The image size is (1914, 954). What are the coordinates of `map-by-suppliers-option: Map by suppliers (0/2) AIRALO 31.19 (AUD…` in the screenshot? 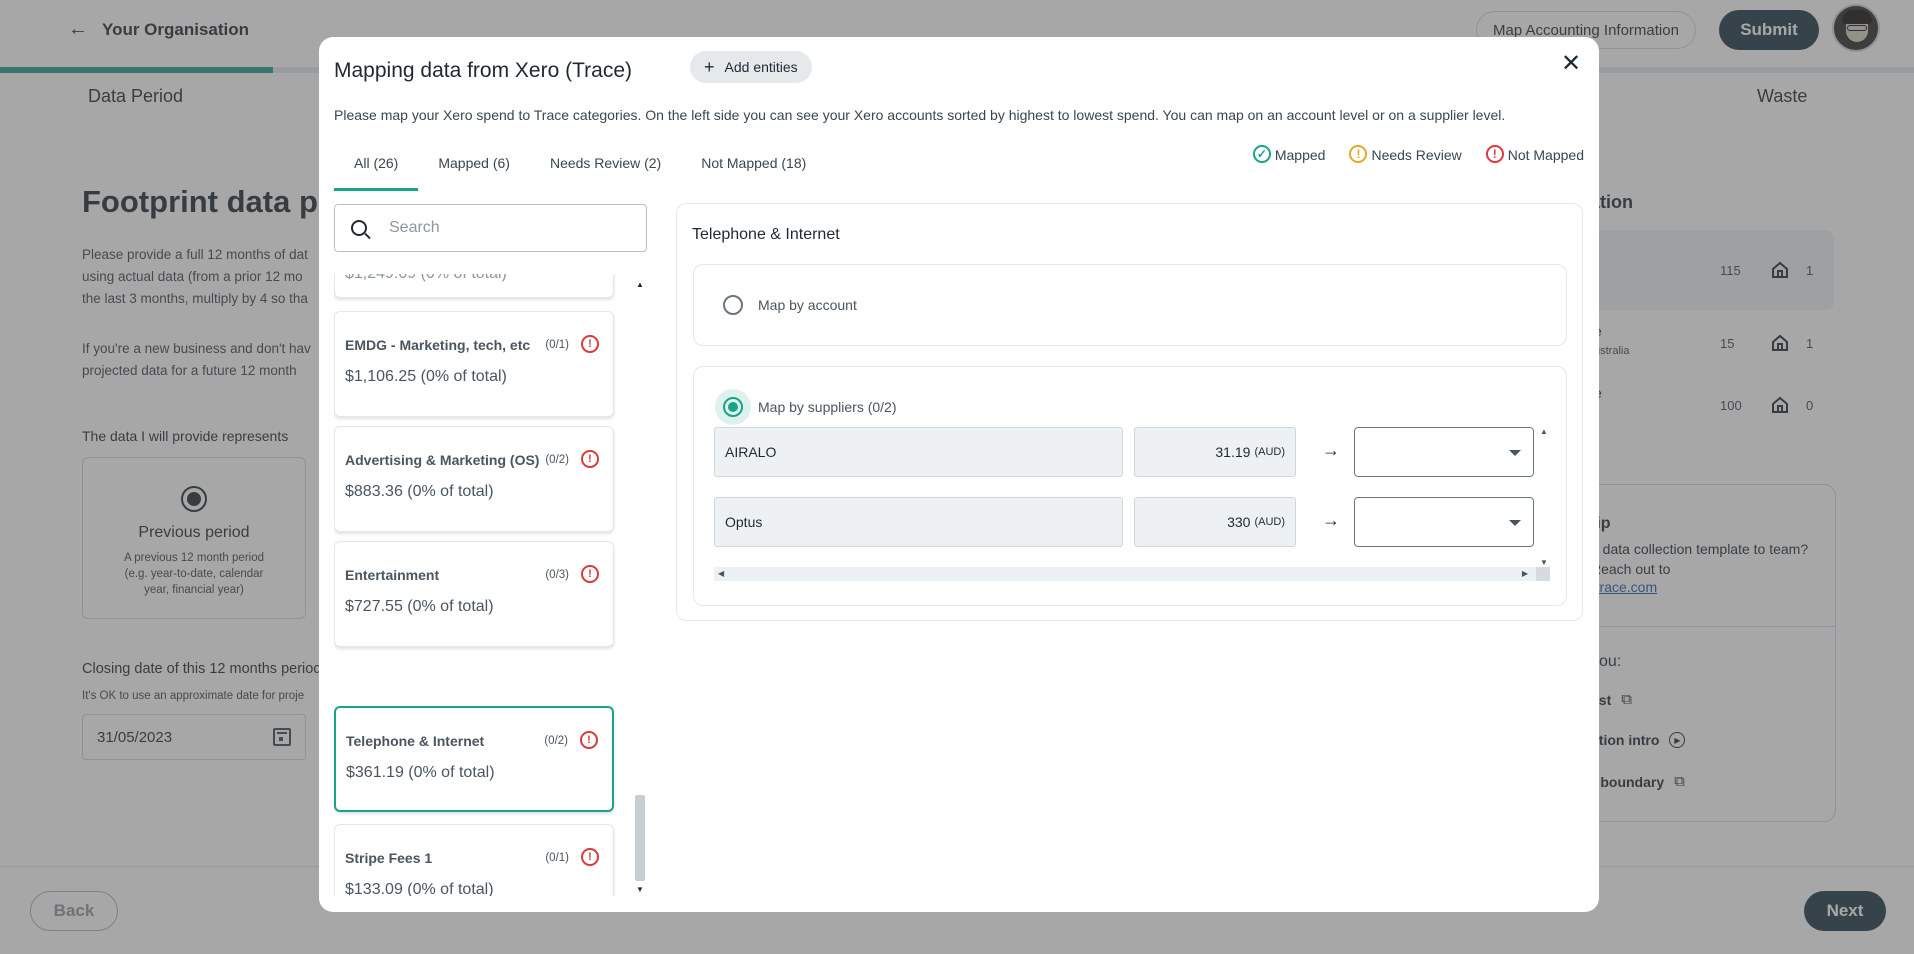 It's located at (1130, 486).